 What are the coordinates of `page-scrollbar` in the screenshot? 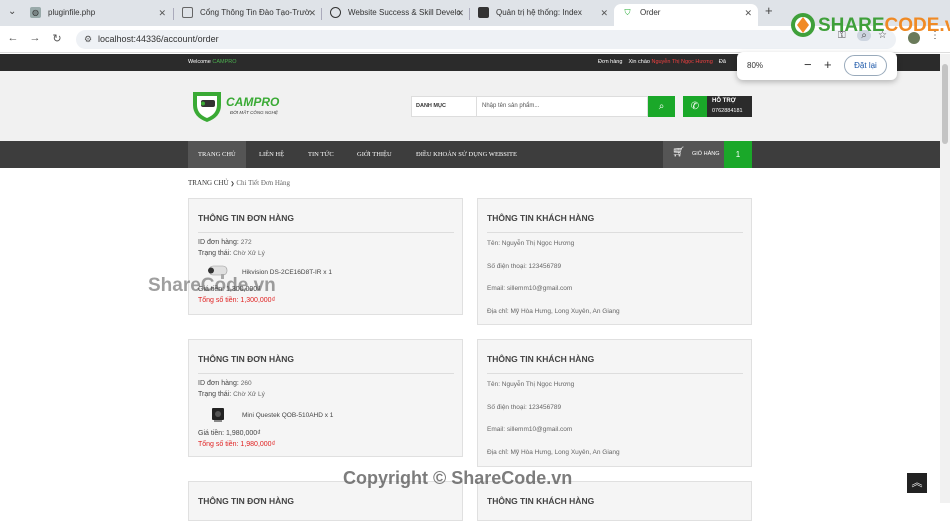 It's located at (945, 278).